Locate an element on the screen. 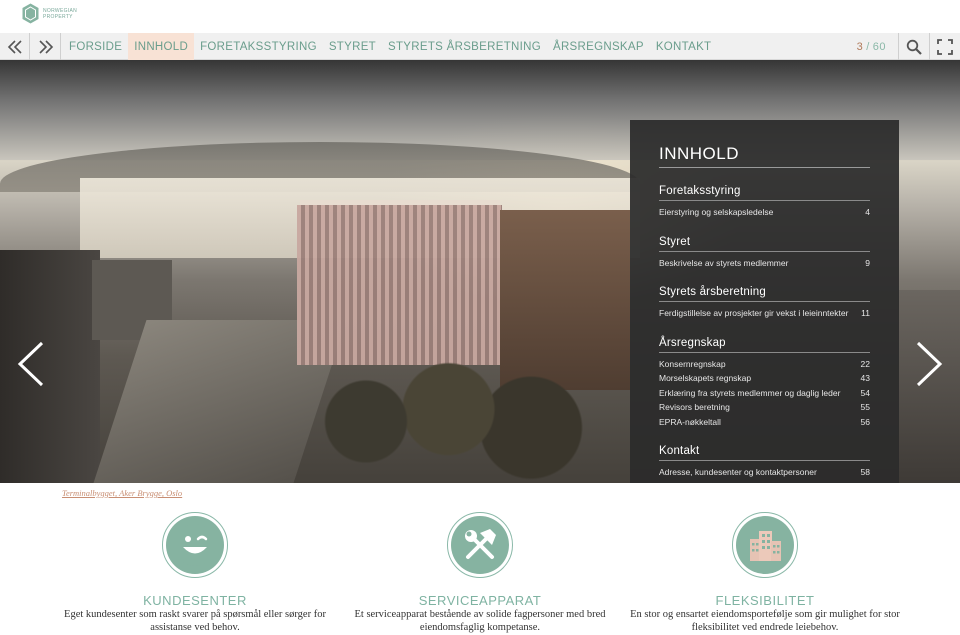 The image size is (960, 635). entry-label: Konsernregnskap is located at coordinates (692, 363).